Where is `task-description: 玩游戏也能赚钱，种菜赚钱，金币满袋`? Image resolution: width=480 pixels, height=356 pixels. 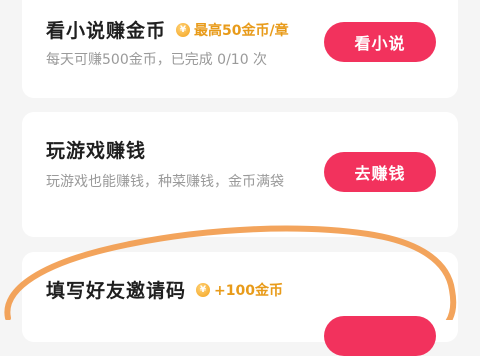
task-description: 玩游戏也能赚钱，种菜赚钱，金币满袋 is located at coordinates (165, 182).